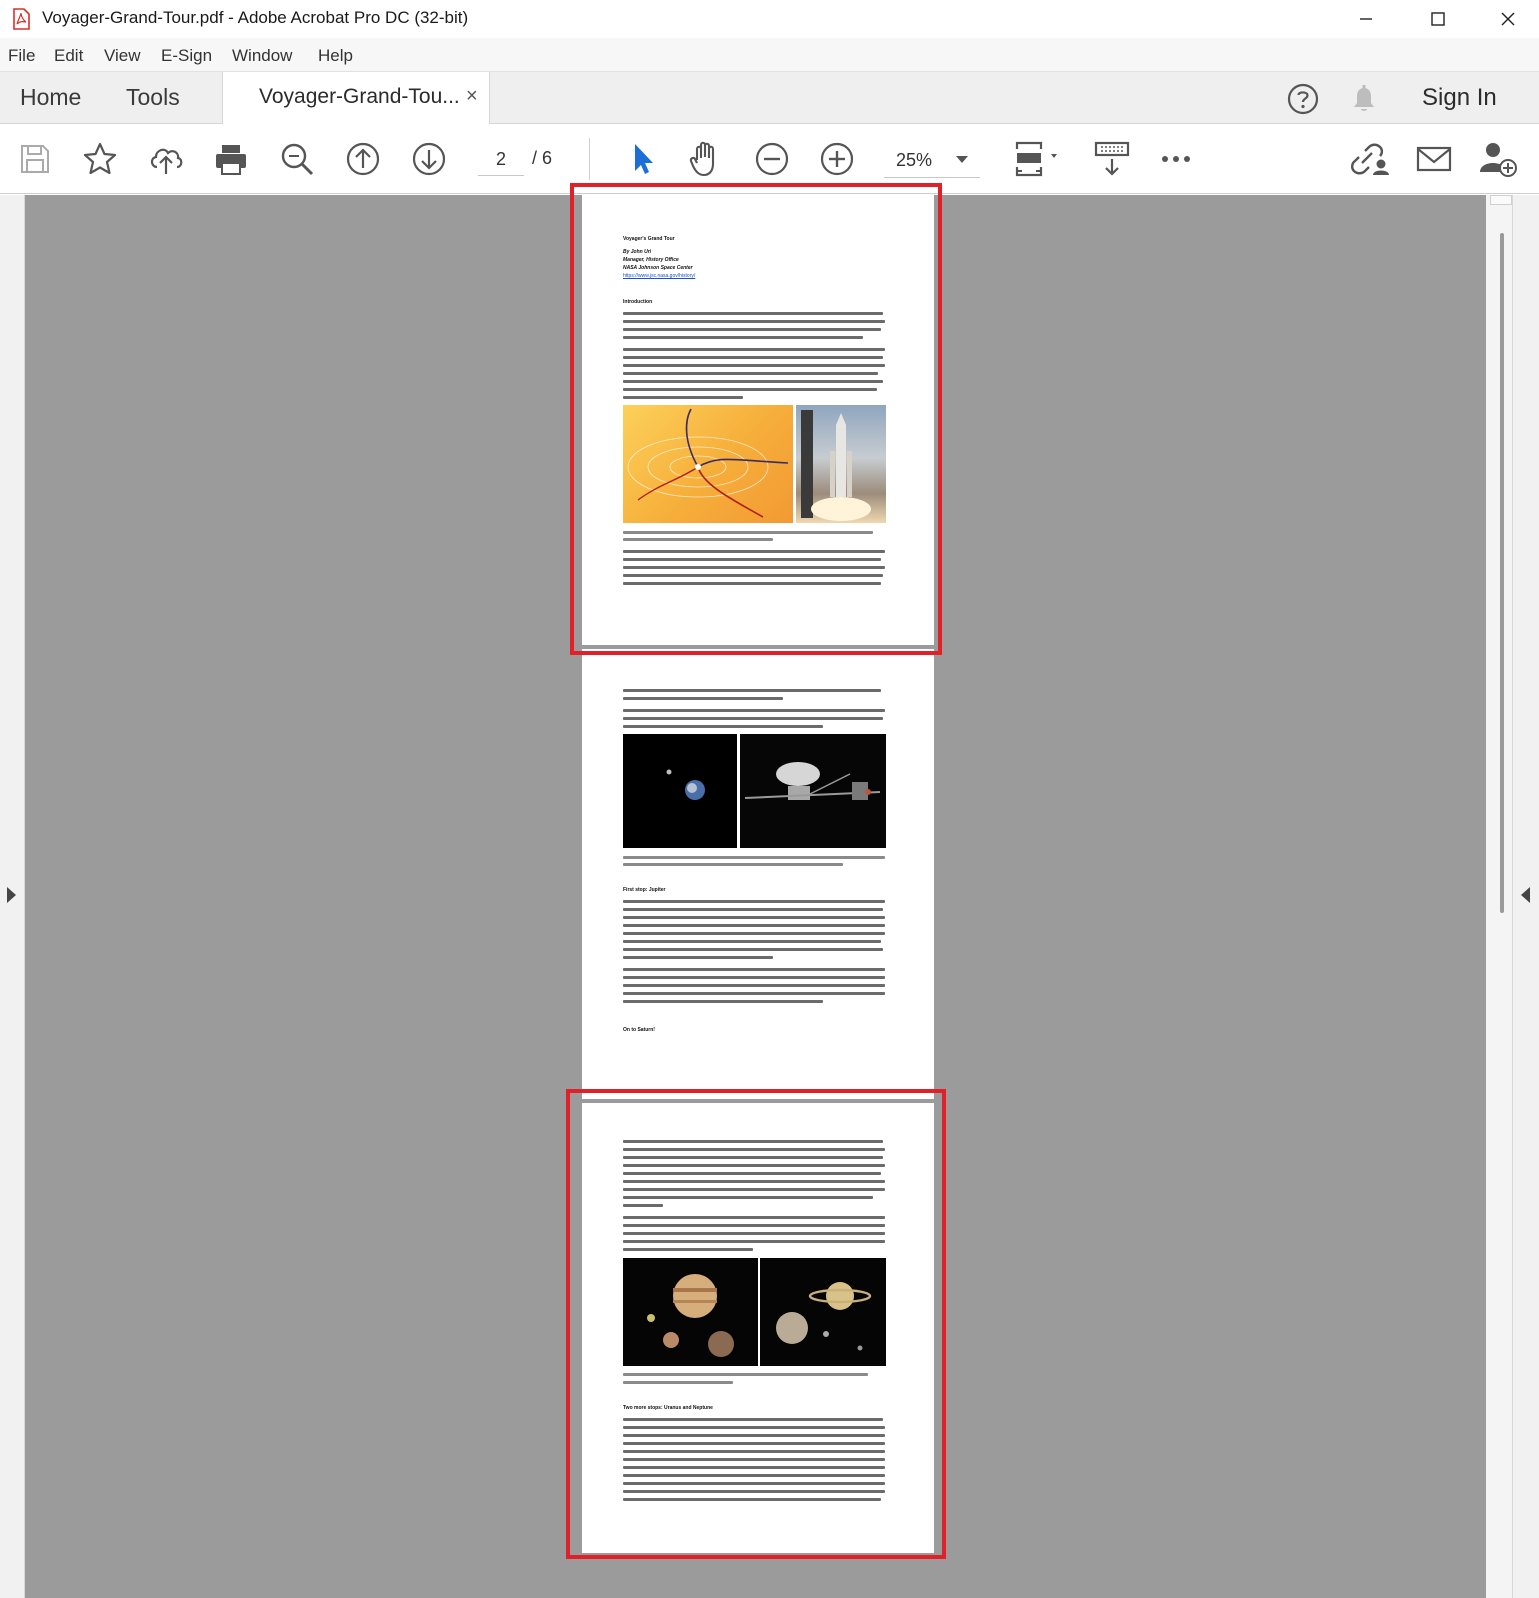 The height and width of the screenshot is (1598, 1539). I want to click on find-button, so click(297, 159).